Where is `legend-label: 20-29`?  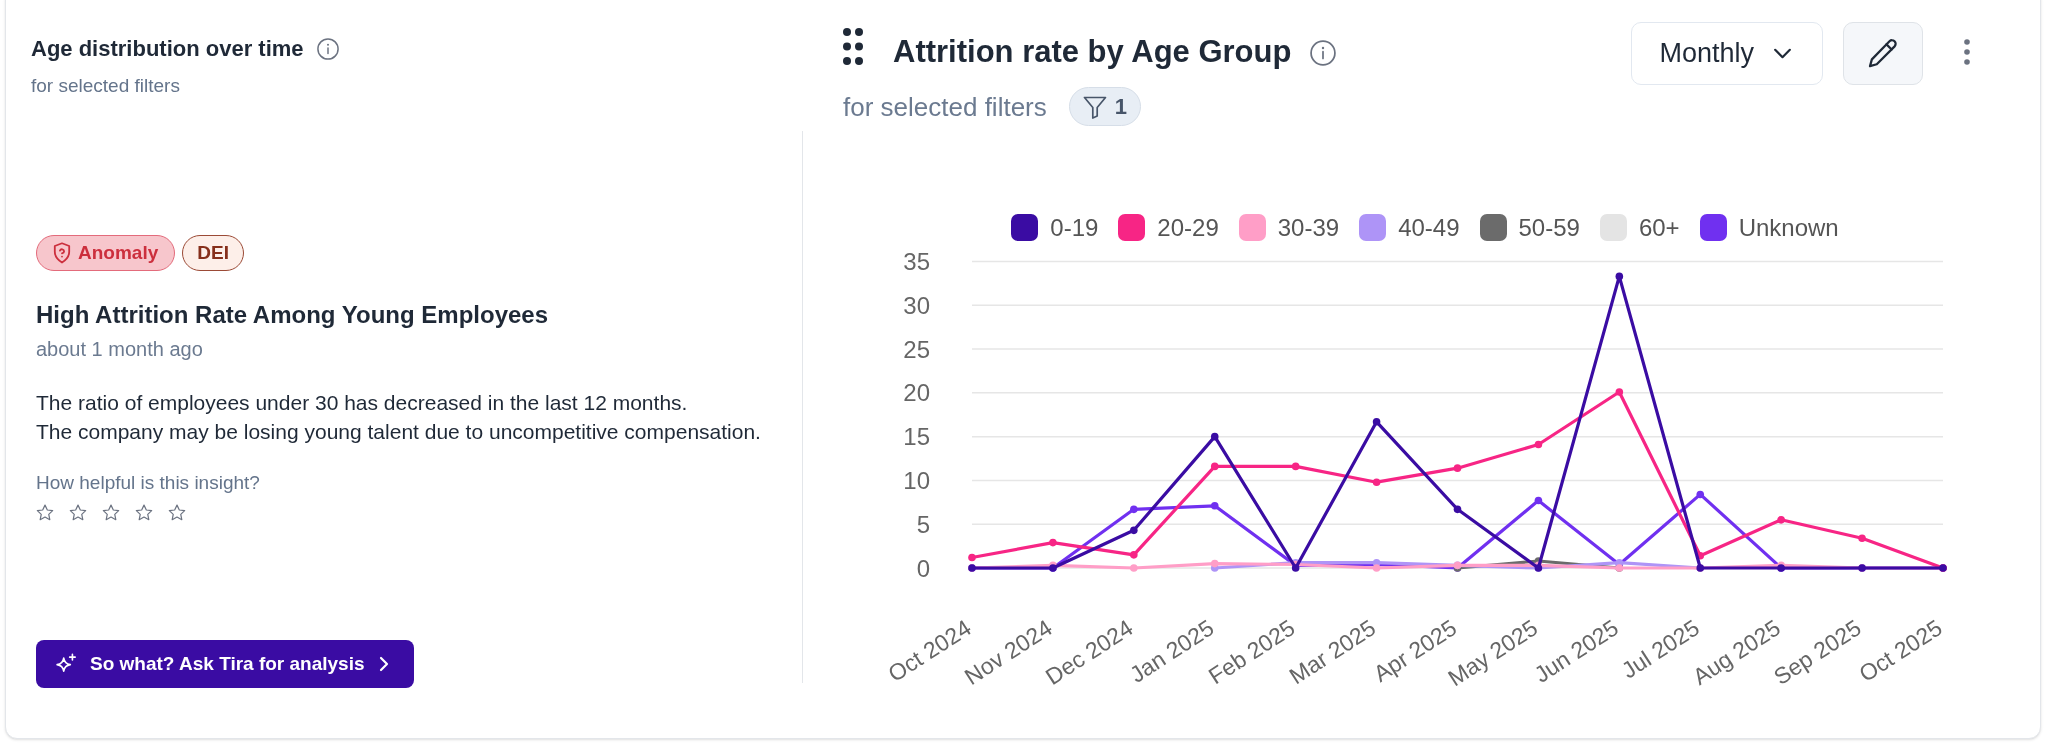 legend-label: 20-29 is located at coordinates (1188, 227).